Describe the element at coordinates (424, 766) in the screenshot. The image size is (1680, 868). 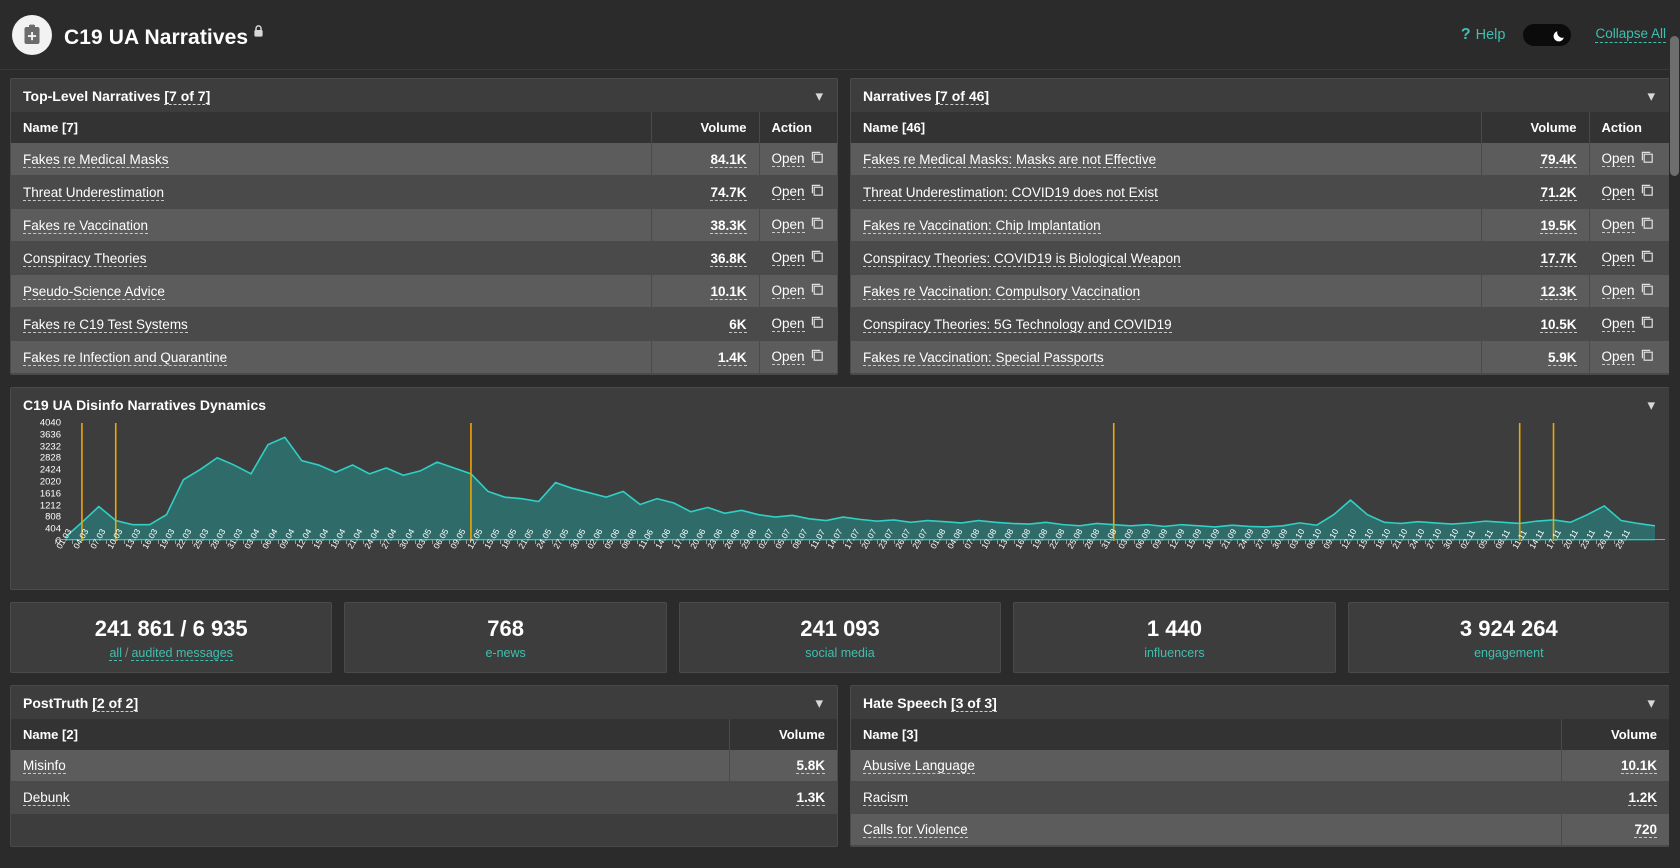
I see `table-row: Misinfo 5.8K` at that location.